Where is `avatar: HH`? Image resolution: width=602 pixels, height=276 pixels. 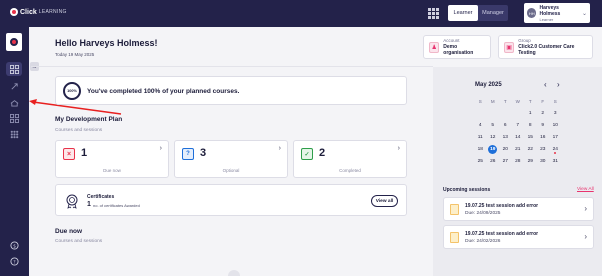 avatar: HH is located at coordinates (532, 13).